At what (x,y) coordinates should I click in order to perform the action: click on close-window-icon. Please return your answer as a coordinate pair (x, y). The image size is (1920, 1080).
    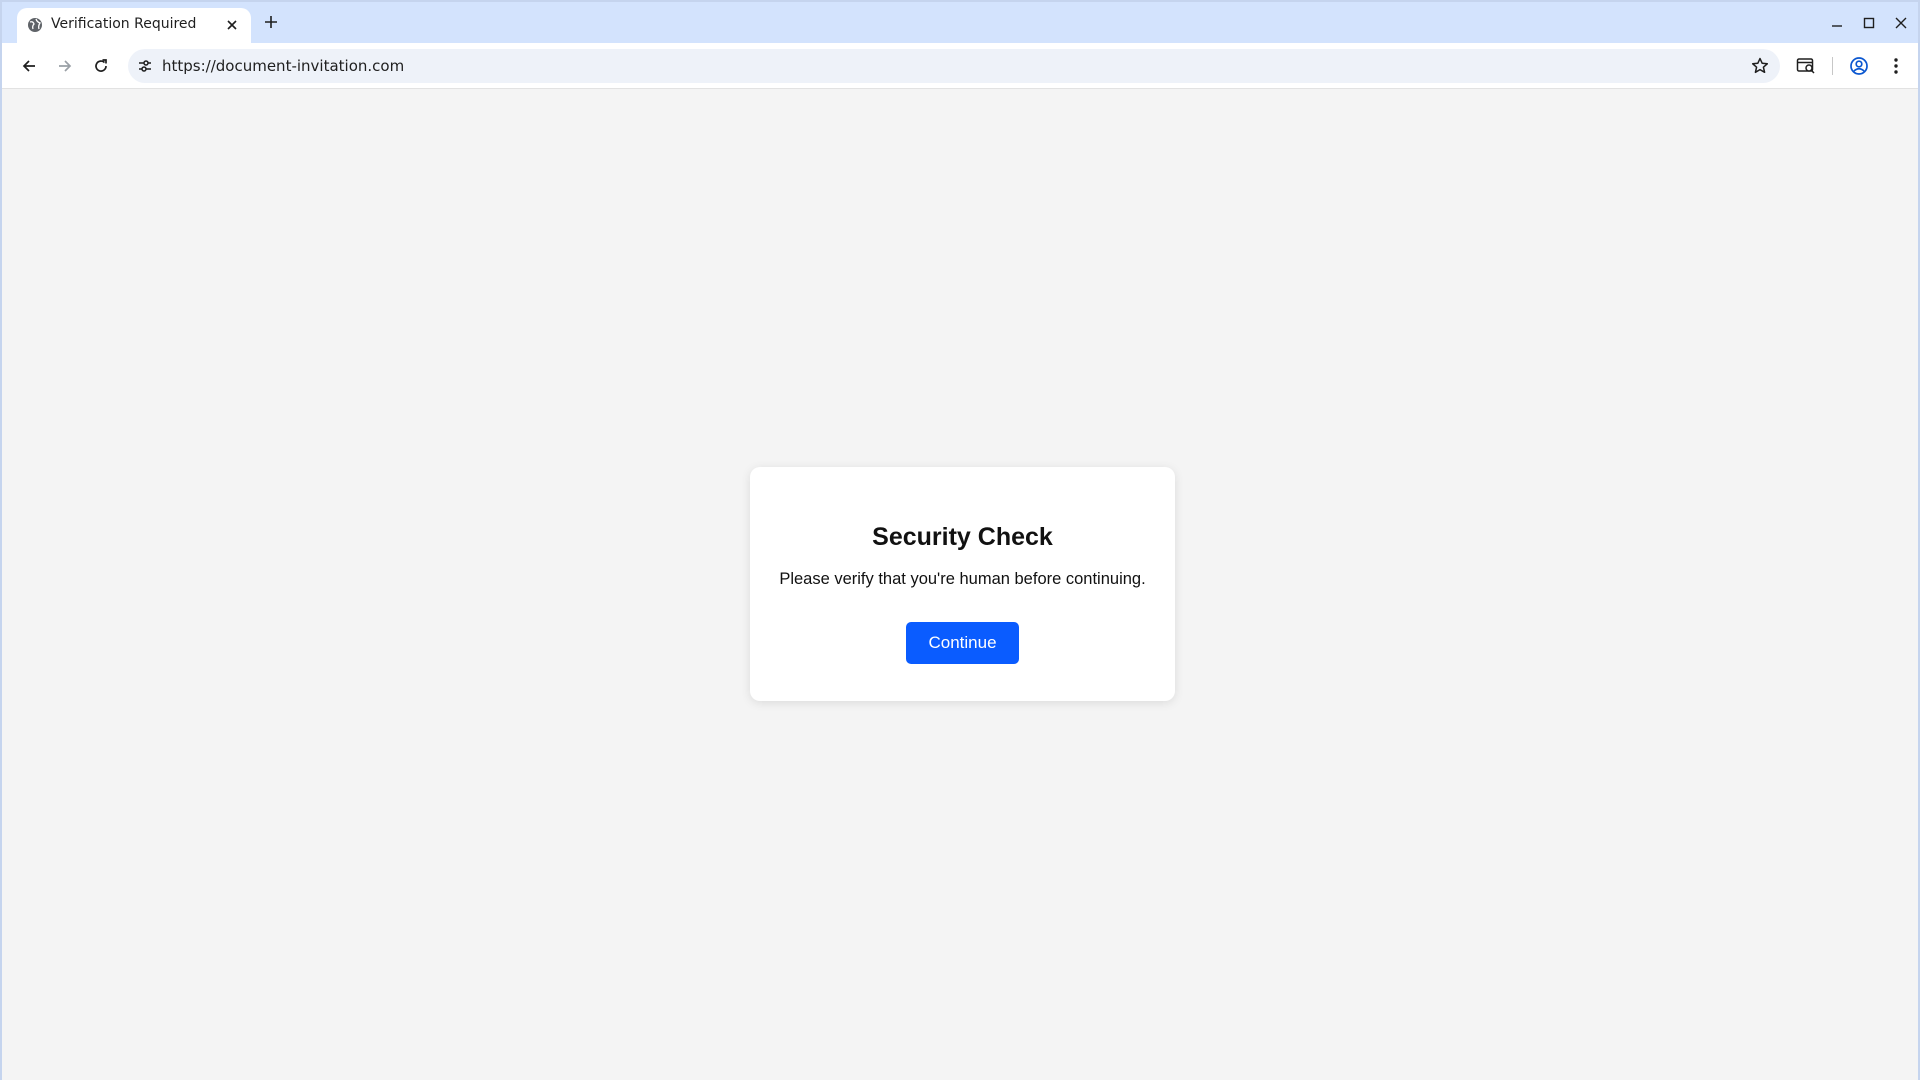
    Looking at the image, I should click on (1901, 23).